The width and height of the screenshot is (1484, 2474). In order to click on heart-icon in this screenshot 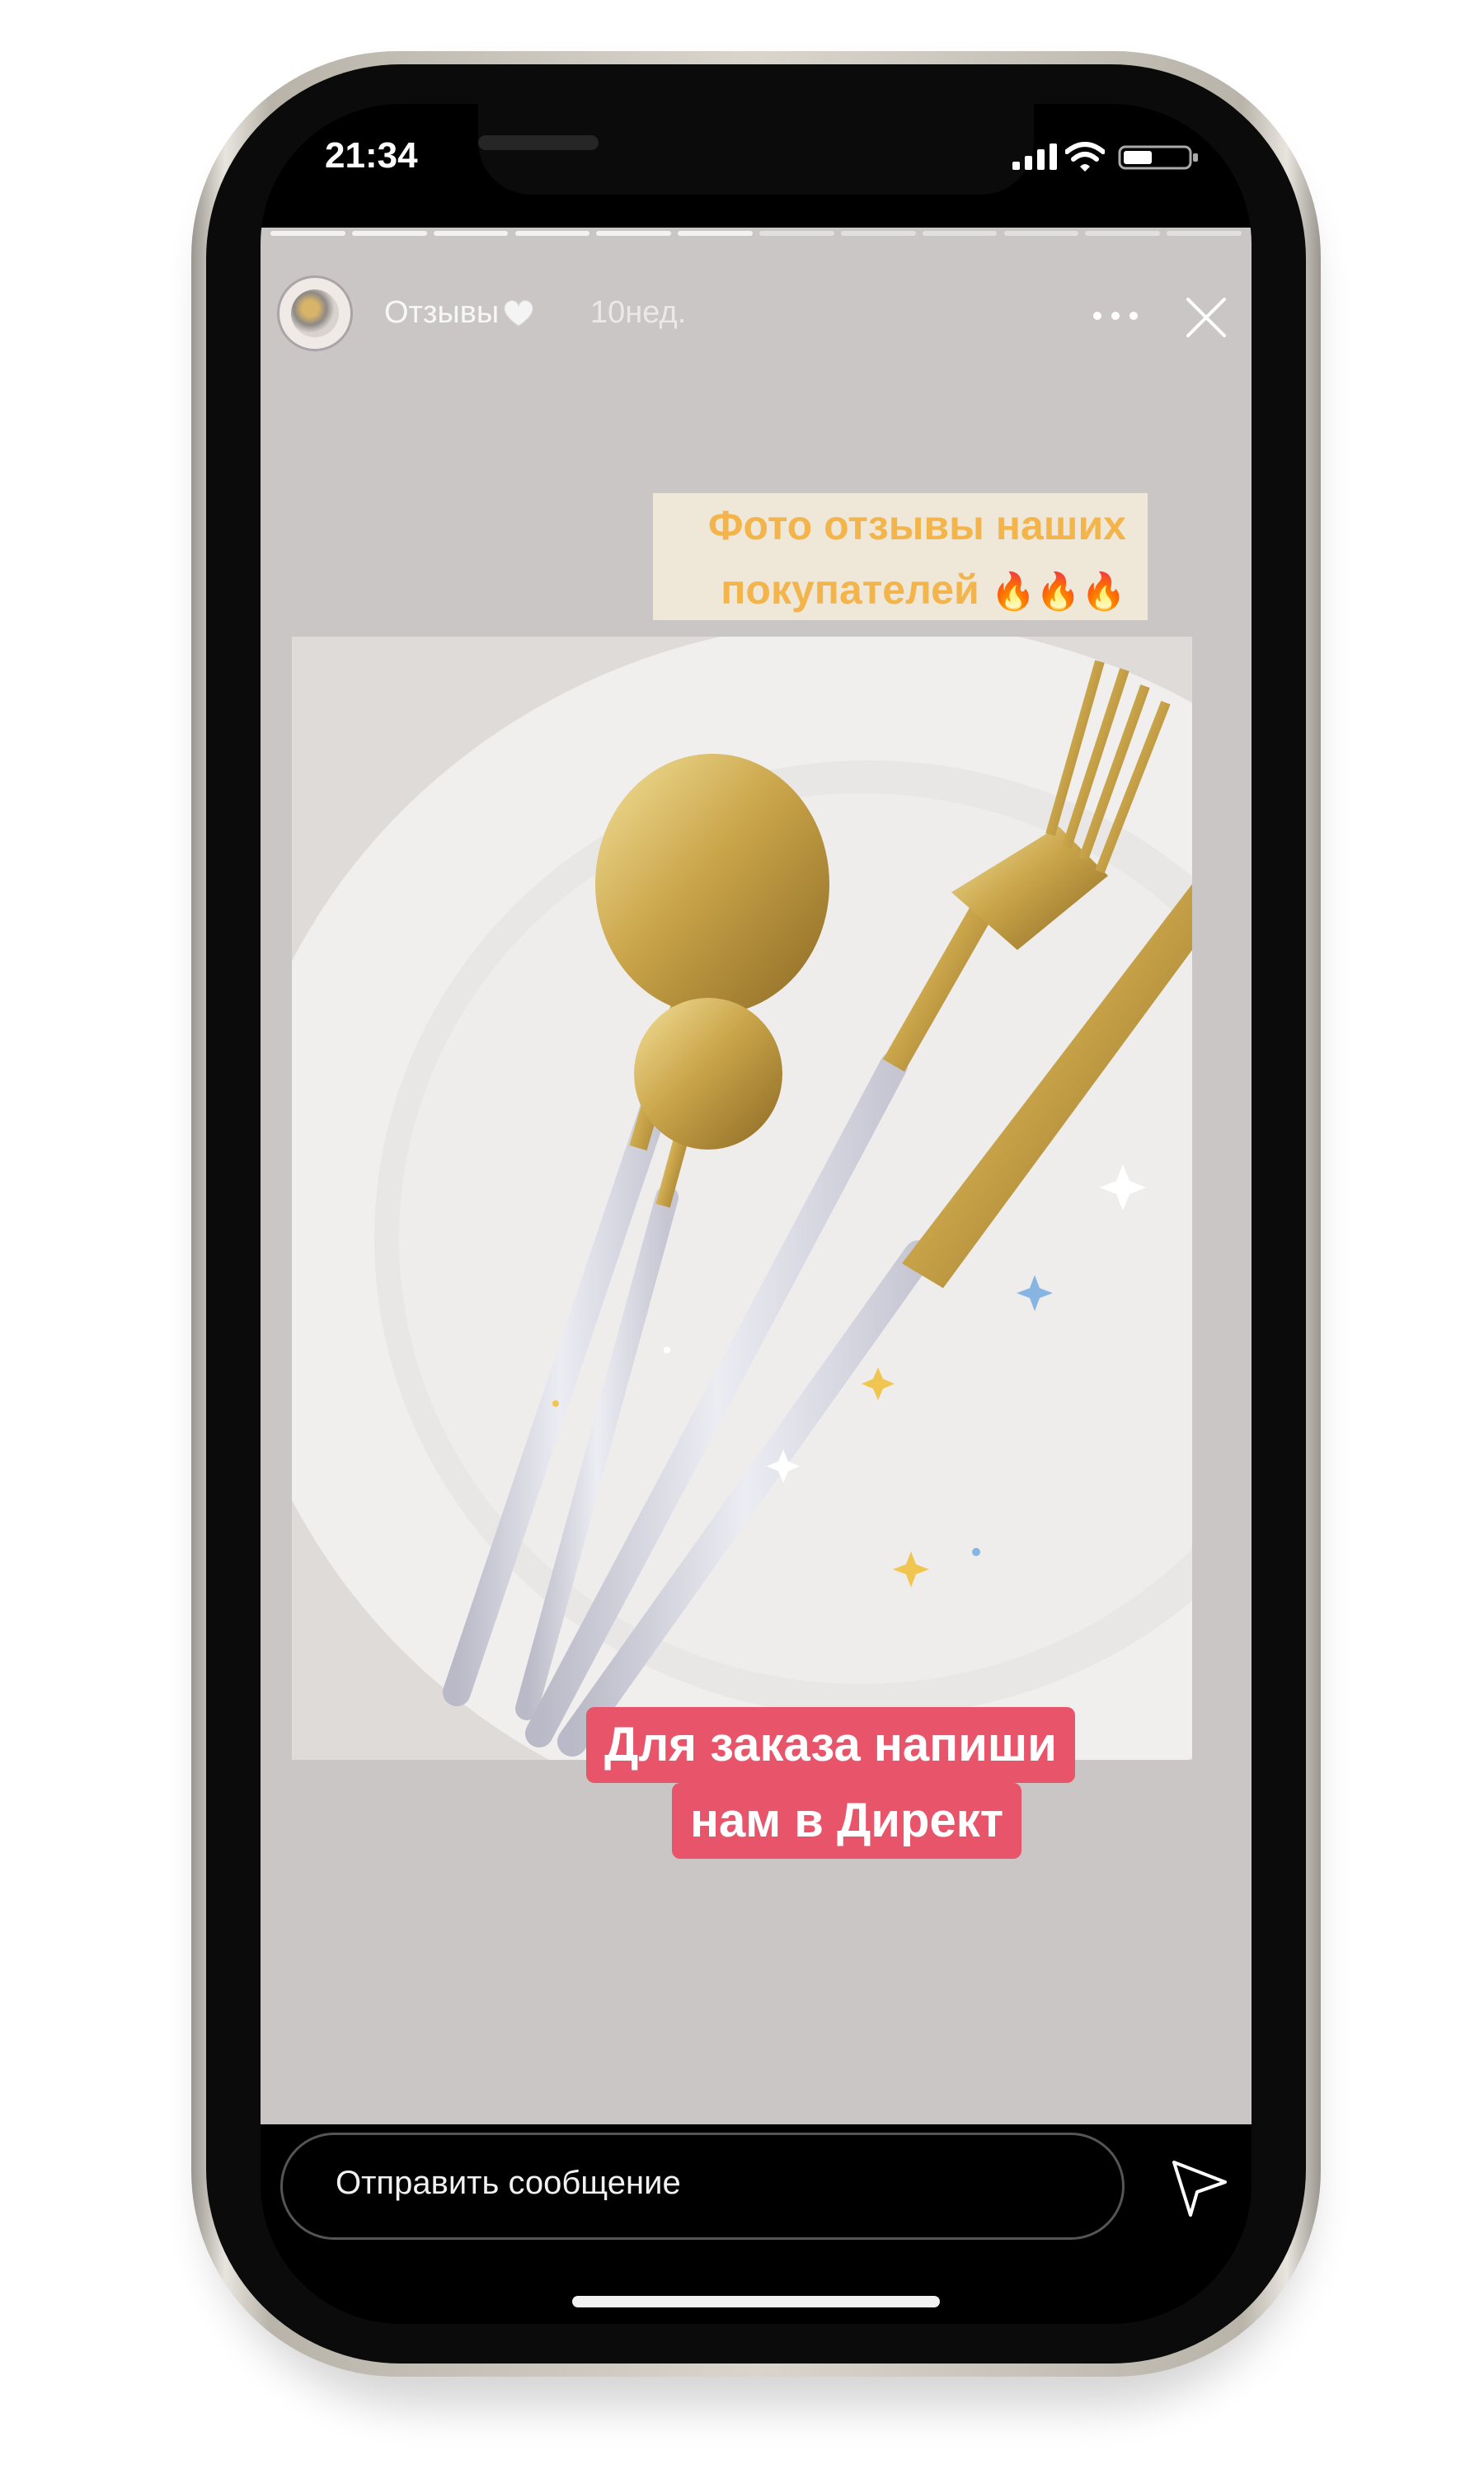, I will do `click(518, 313)`.